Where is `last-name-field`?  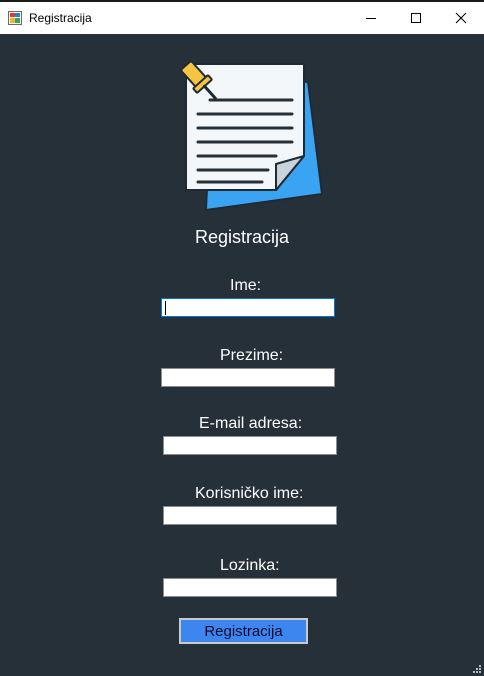 last-name-field is located at coordinates (248, 377).